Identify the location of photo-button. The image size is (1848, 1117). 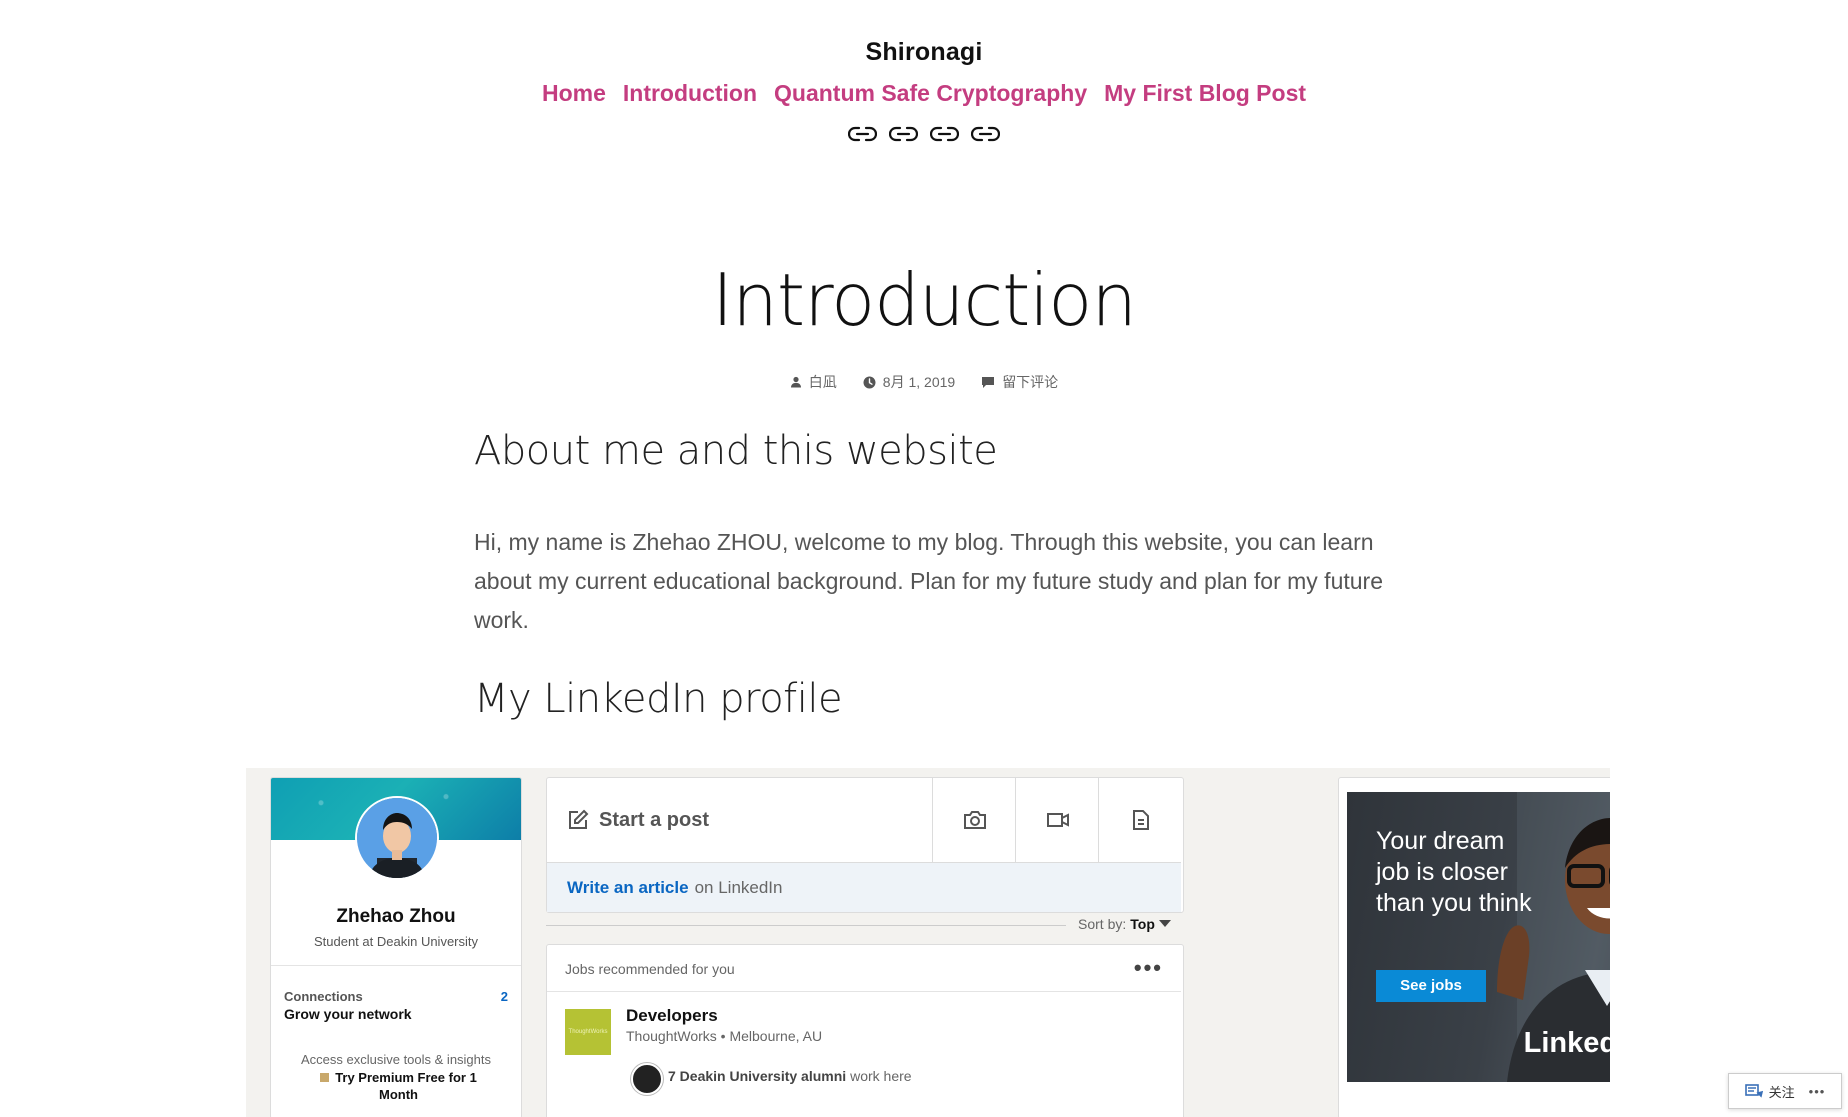
(974, 820).